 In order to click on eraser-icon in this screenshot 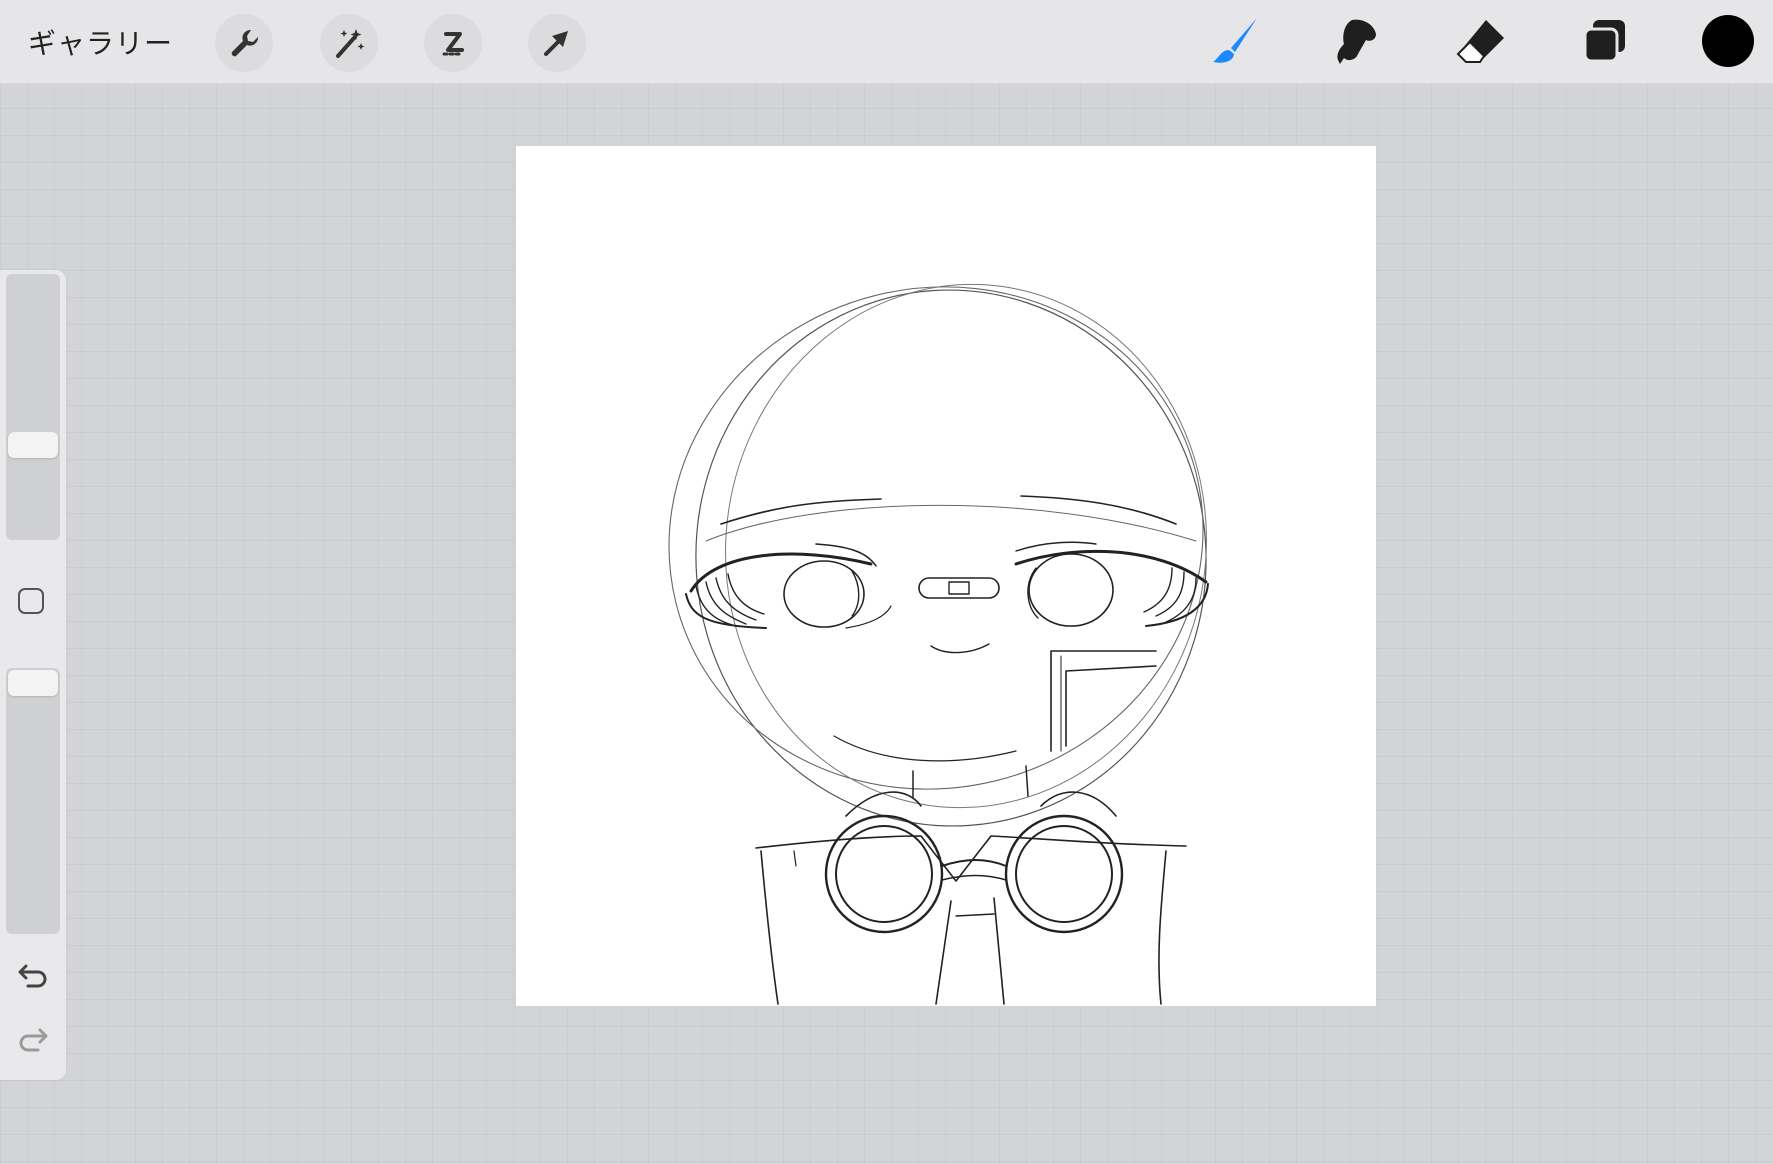, I will do `click(1480, 41)`.